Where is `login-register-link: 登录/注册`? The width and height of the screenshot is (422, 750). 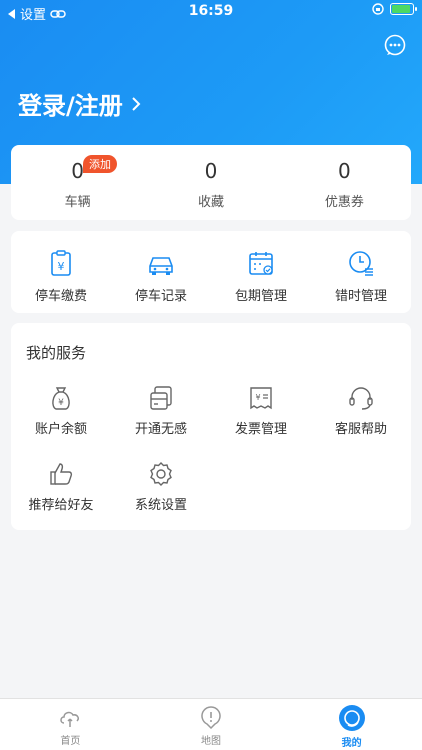 login-register-link: 登录/注册 is located at coordinates (79, 103).